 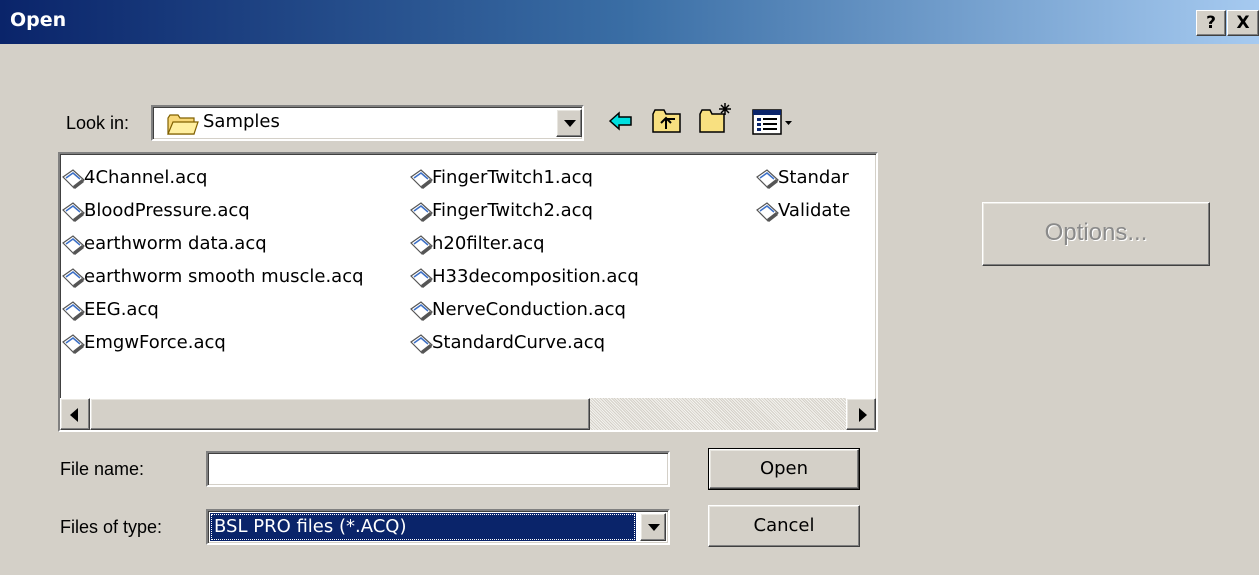 I want to click on file-type-dropdown-button, so click(x=653, y=527).